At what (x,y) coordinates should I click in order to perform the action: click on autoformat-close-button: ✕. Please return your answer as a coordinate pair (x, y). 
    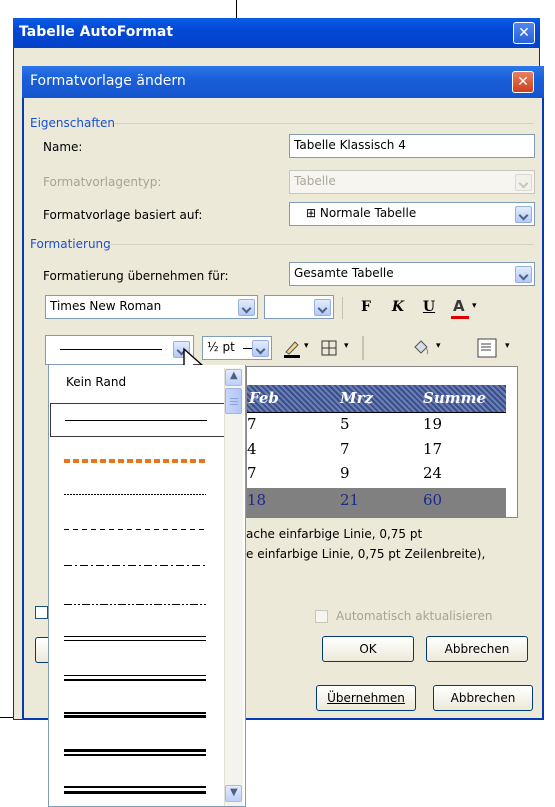
    Looking at the image, I should click on (524, 33).